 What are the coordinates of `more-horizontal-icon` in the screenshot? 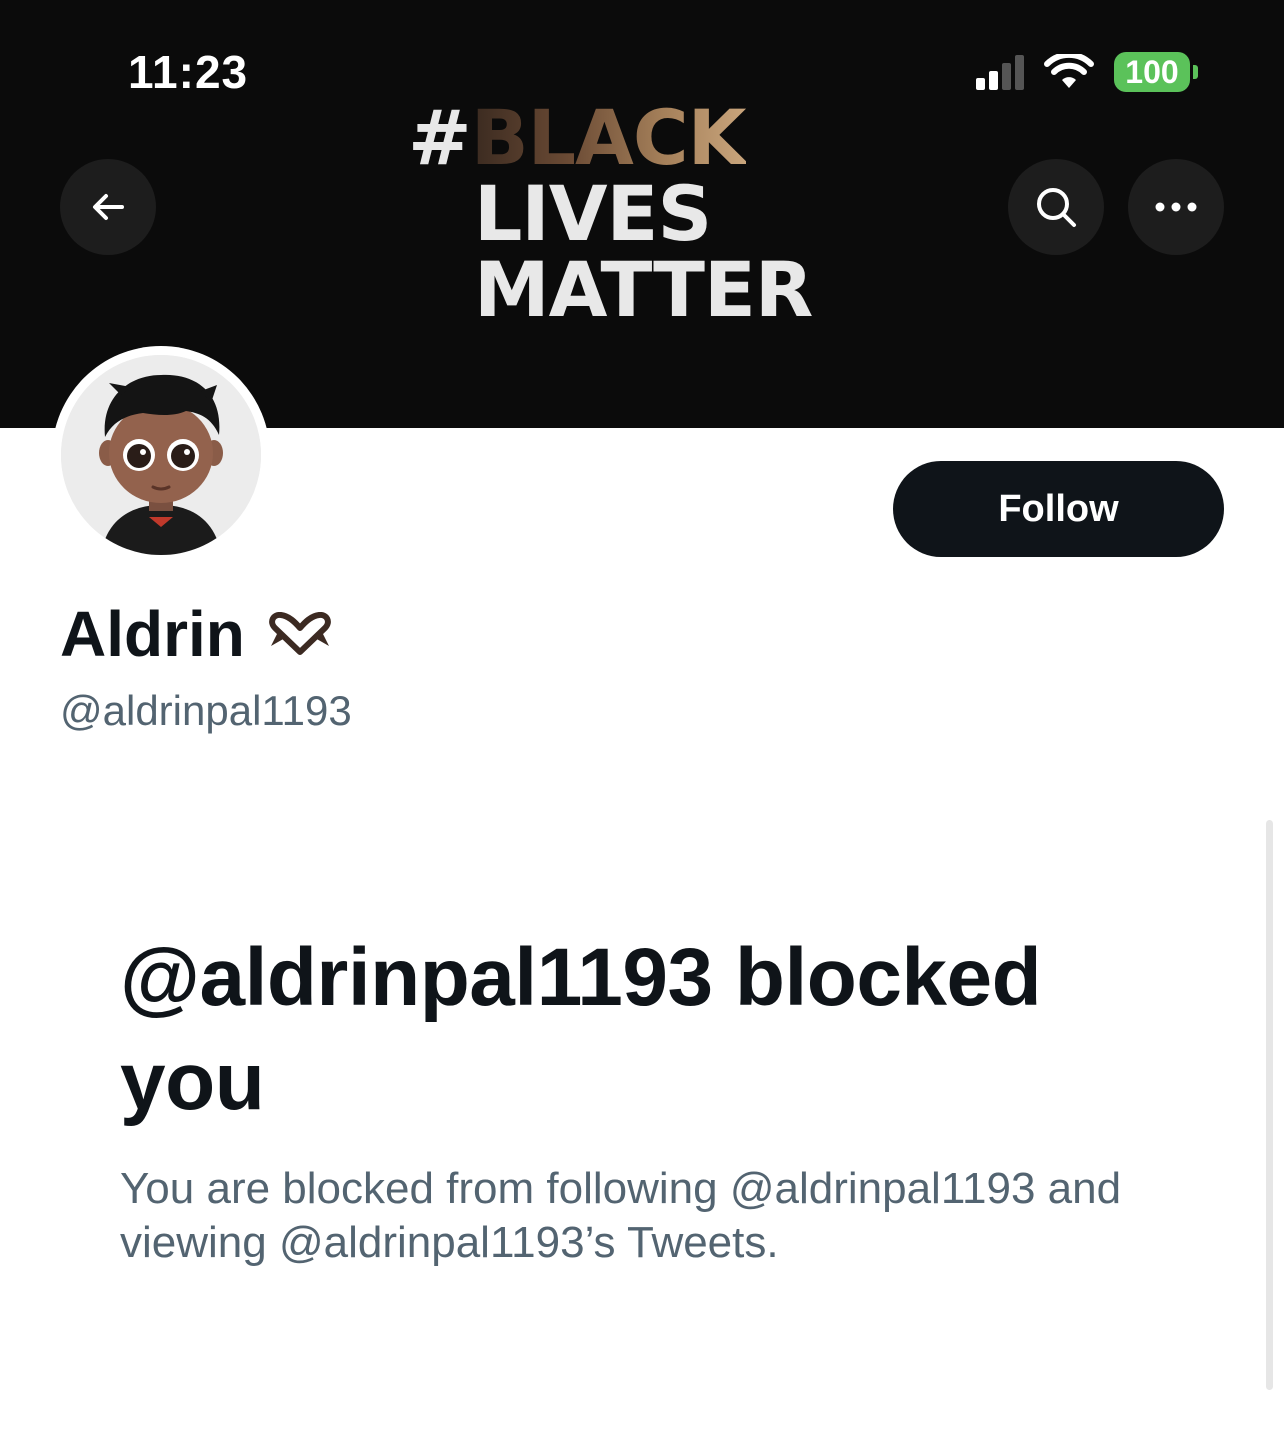 It's located at (1176, 207).